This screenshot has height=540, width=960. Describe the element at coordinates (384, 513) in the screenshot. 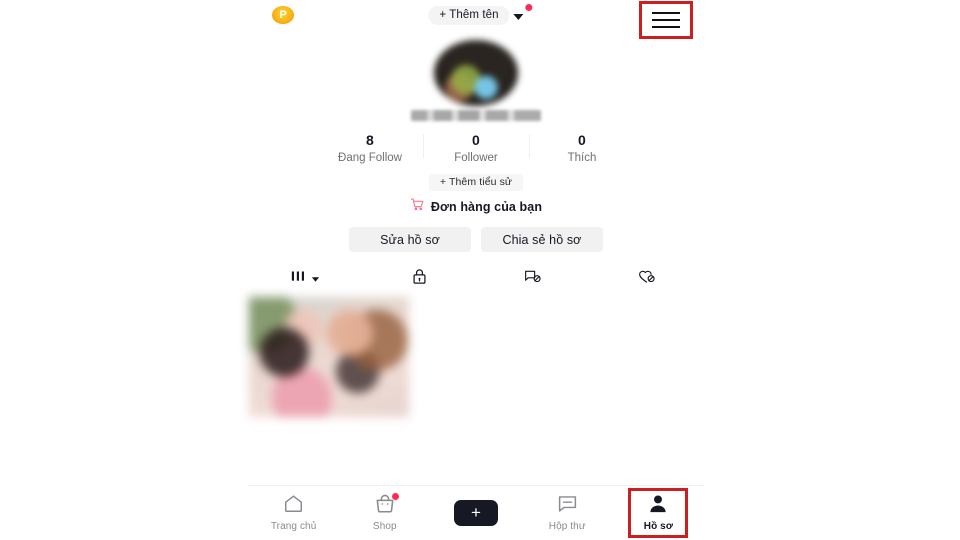

I see `nav-shop: Shop` at that location.